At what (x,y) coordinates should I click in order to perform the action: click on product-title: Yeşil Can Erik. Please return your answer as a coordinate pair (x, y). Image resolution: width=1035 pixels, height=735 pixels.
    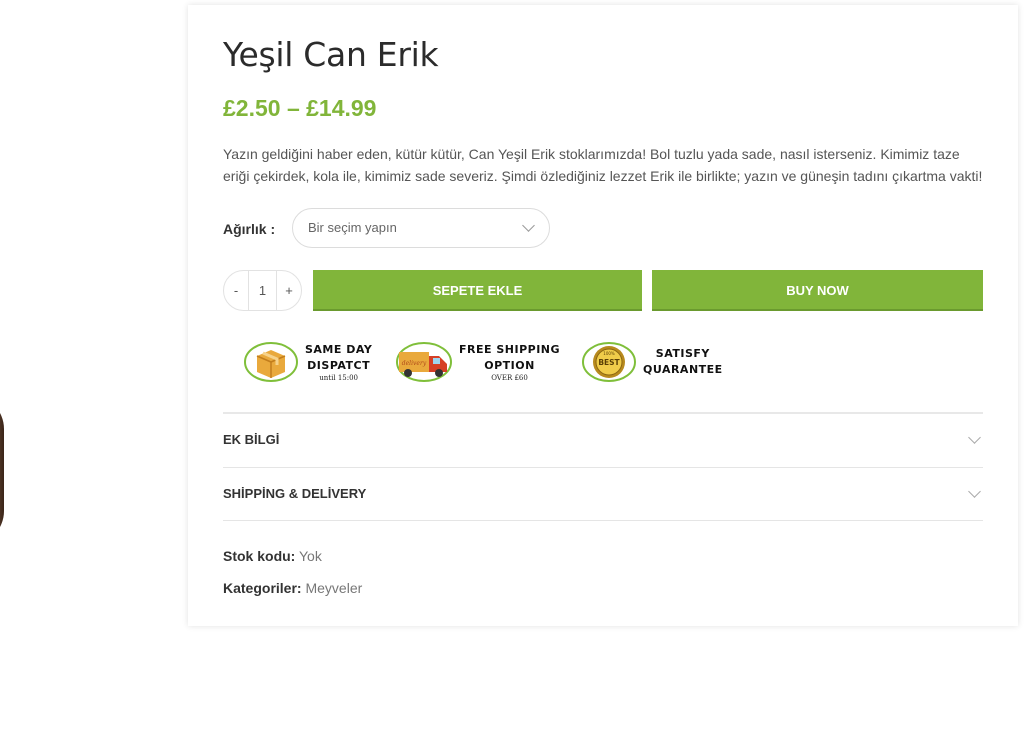
    Looking at the image, I should click on (331, 54).